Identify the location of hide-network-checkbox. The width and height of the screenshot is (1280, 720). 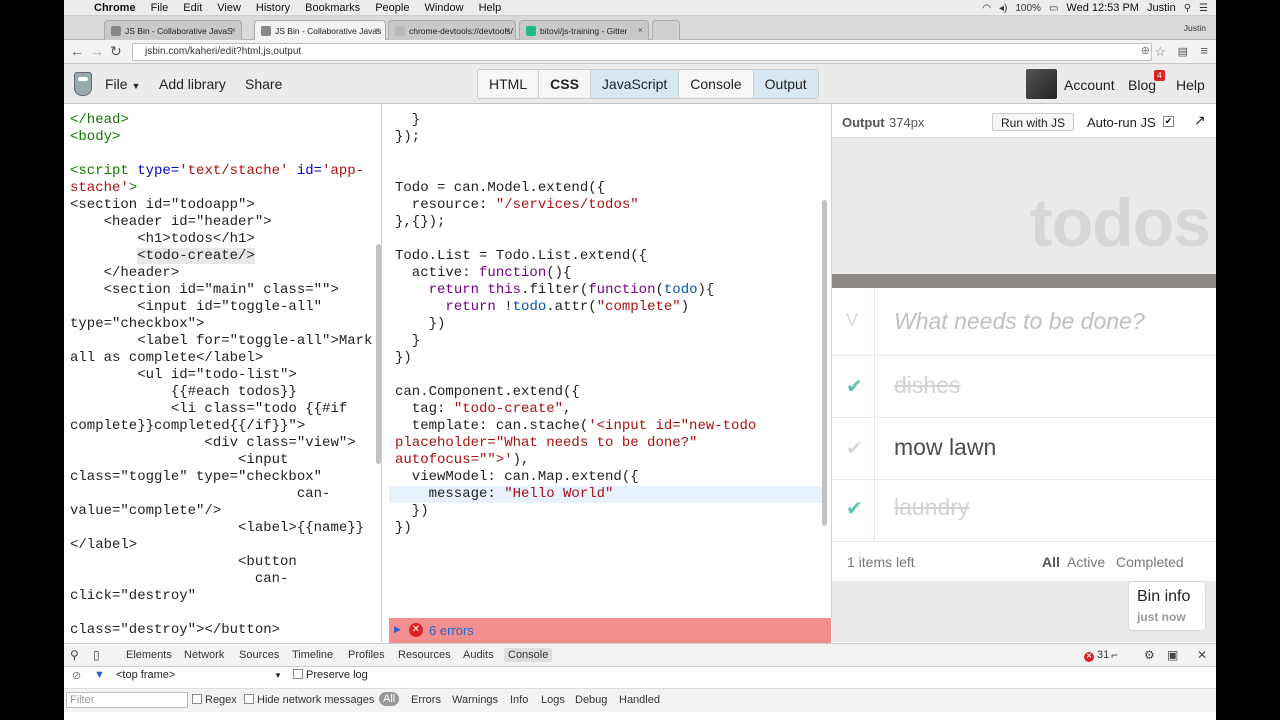
(249, 699).